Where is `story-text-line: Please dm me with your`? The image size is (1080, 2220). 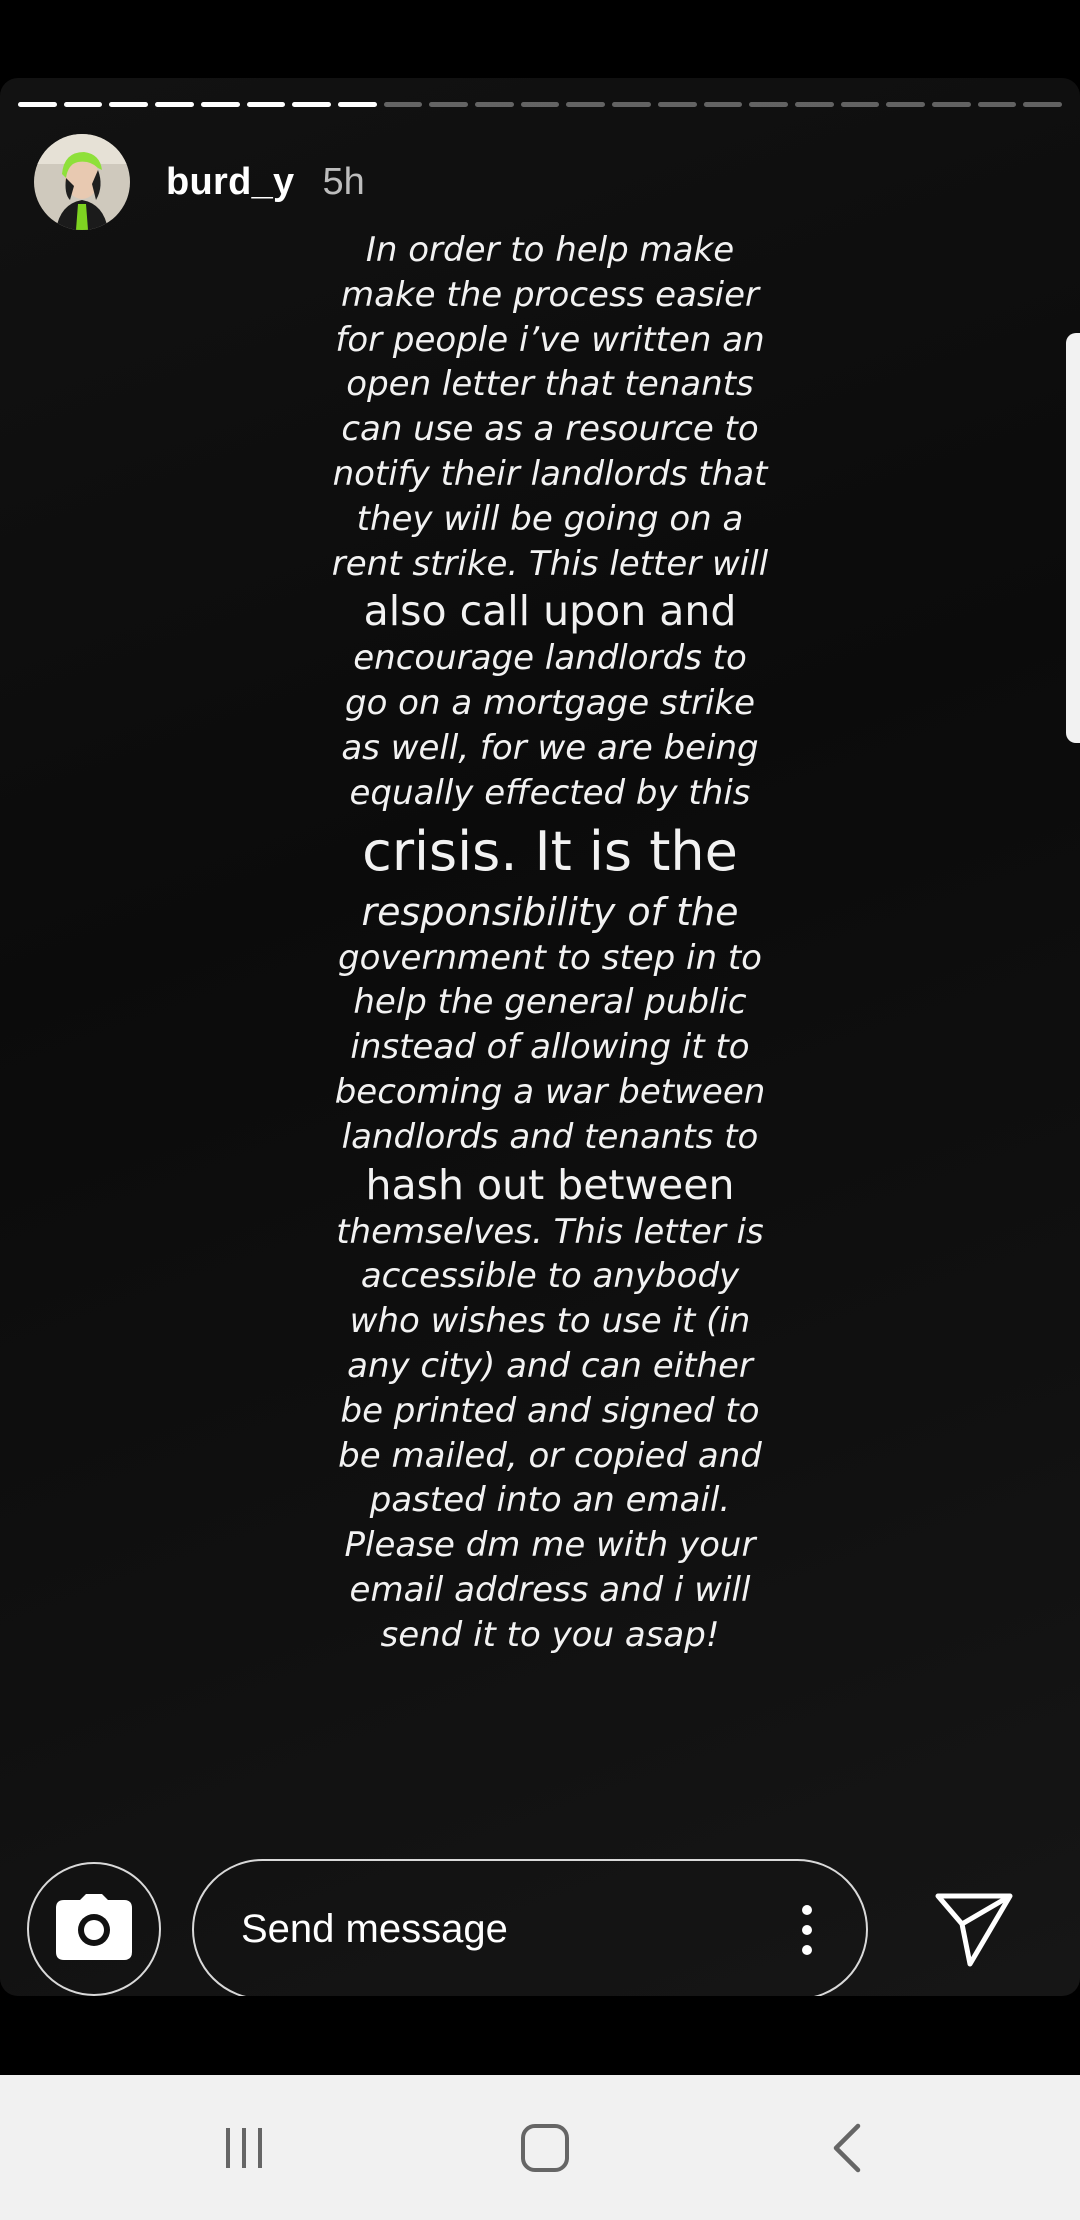 story-text-line: Please dm me with your is located at coordinates (550, 1545).